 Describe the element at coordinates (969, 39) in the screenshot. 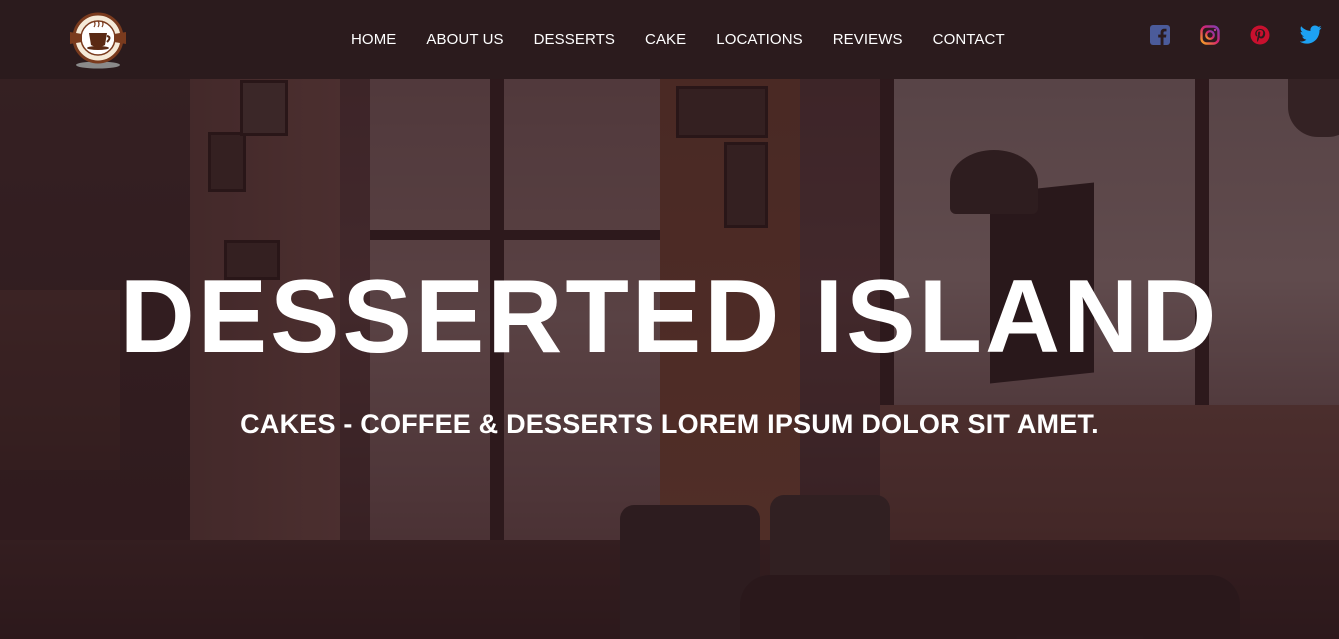

I see `nav-item-contact: CONTACT` at that location.